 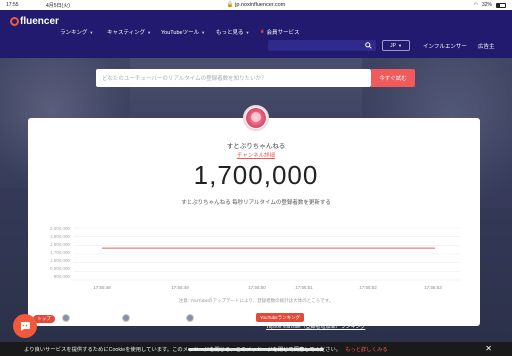 What do you see at coordinates (256, 203) in the screenshot?
I see `realtime-subtitle: すとぷりちゃんねる 毎秒リアルタイムの登録者数を更新する` at bounding box center [256, 203].